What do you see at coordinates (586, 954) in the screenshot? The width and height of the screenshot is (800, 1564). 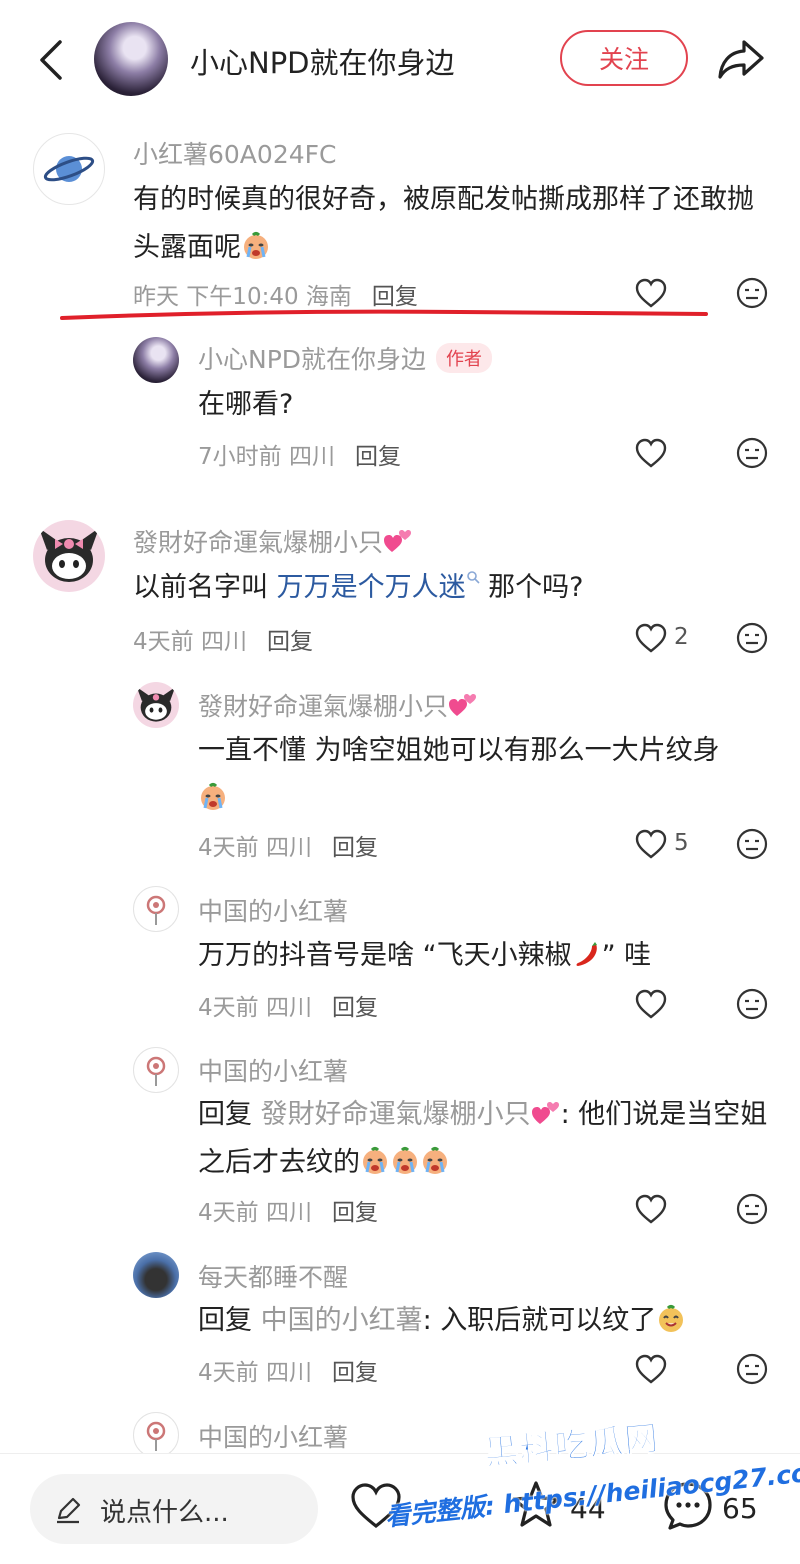 I see `chili-pepper-emoji-icon` at bounding box center [586, 954].